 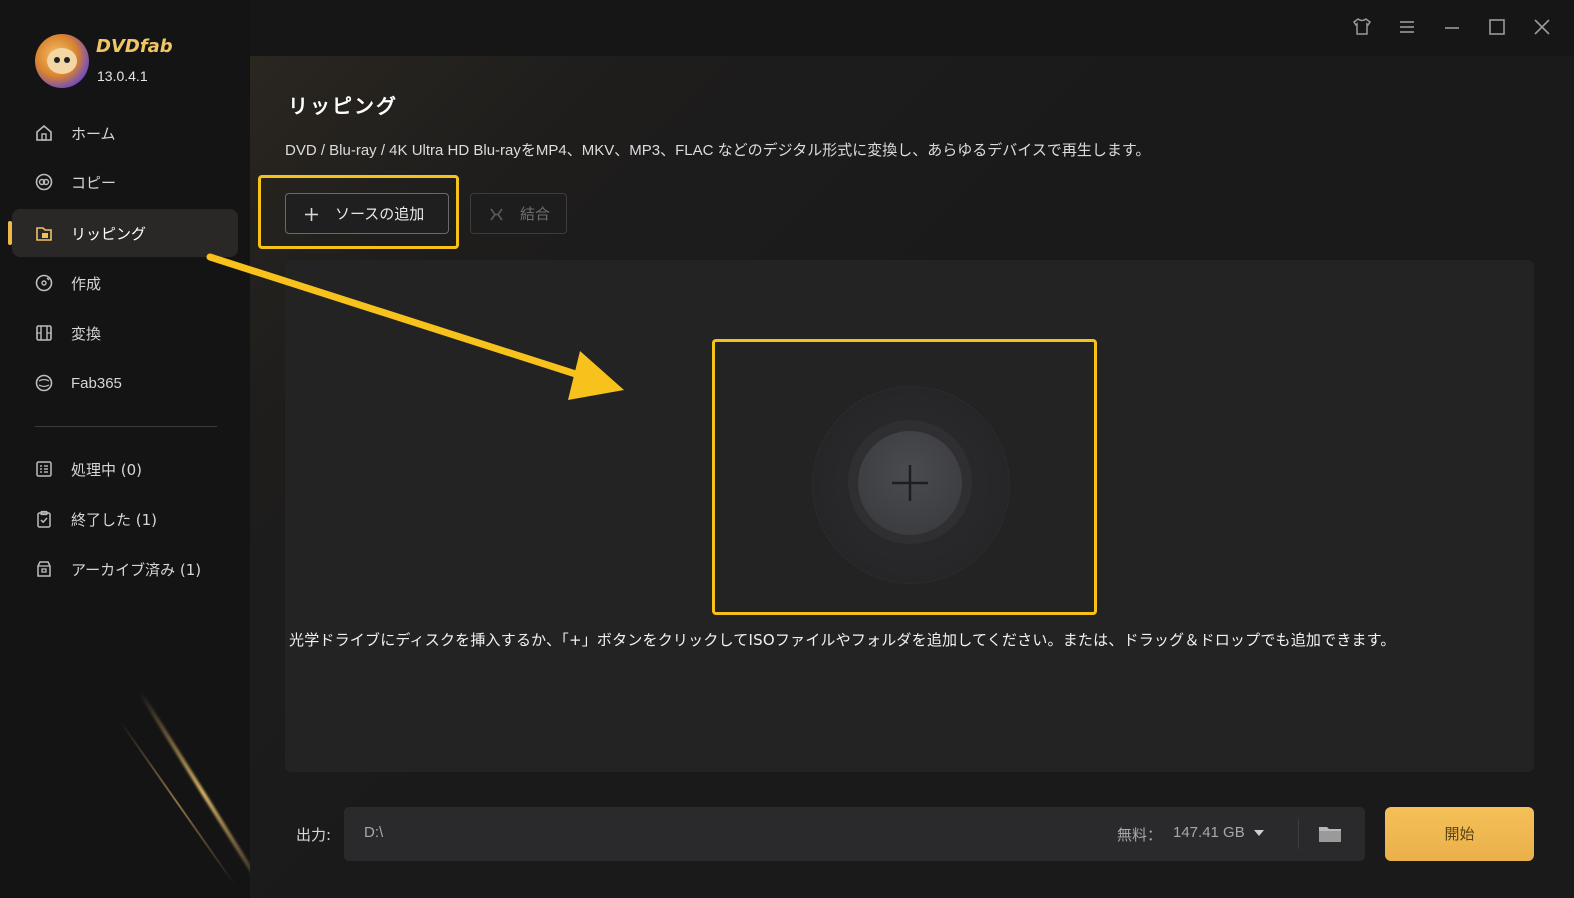 I want to click on maximize-icon, so click(x=1497, y=27).